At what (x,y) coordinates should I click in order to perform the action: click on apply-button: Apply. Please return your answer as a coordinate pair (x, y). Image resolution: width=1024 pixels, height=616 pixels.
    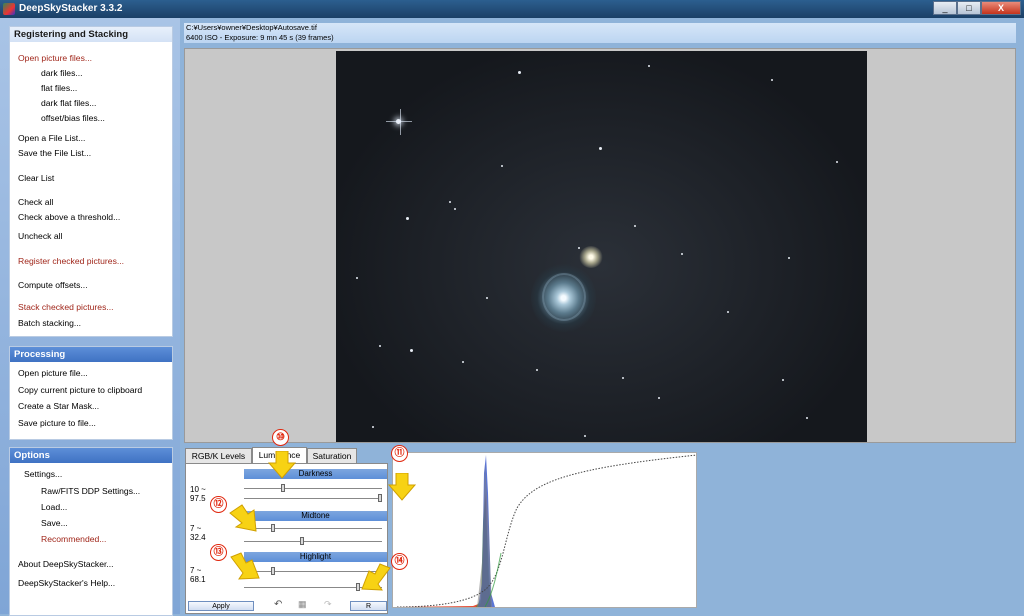
    Looking at the image, I should click on (221, 606).